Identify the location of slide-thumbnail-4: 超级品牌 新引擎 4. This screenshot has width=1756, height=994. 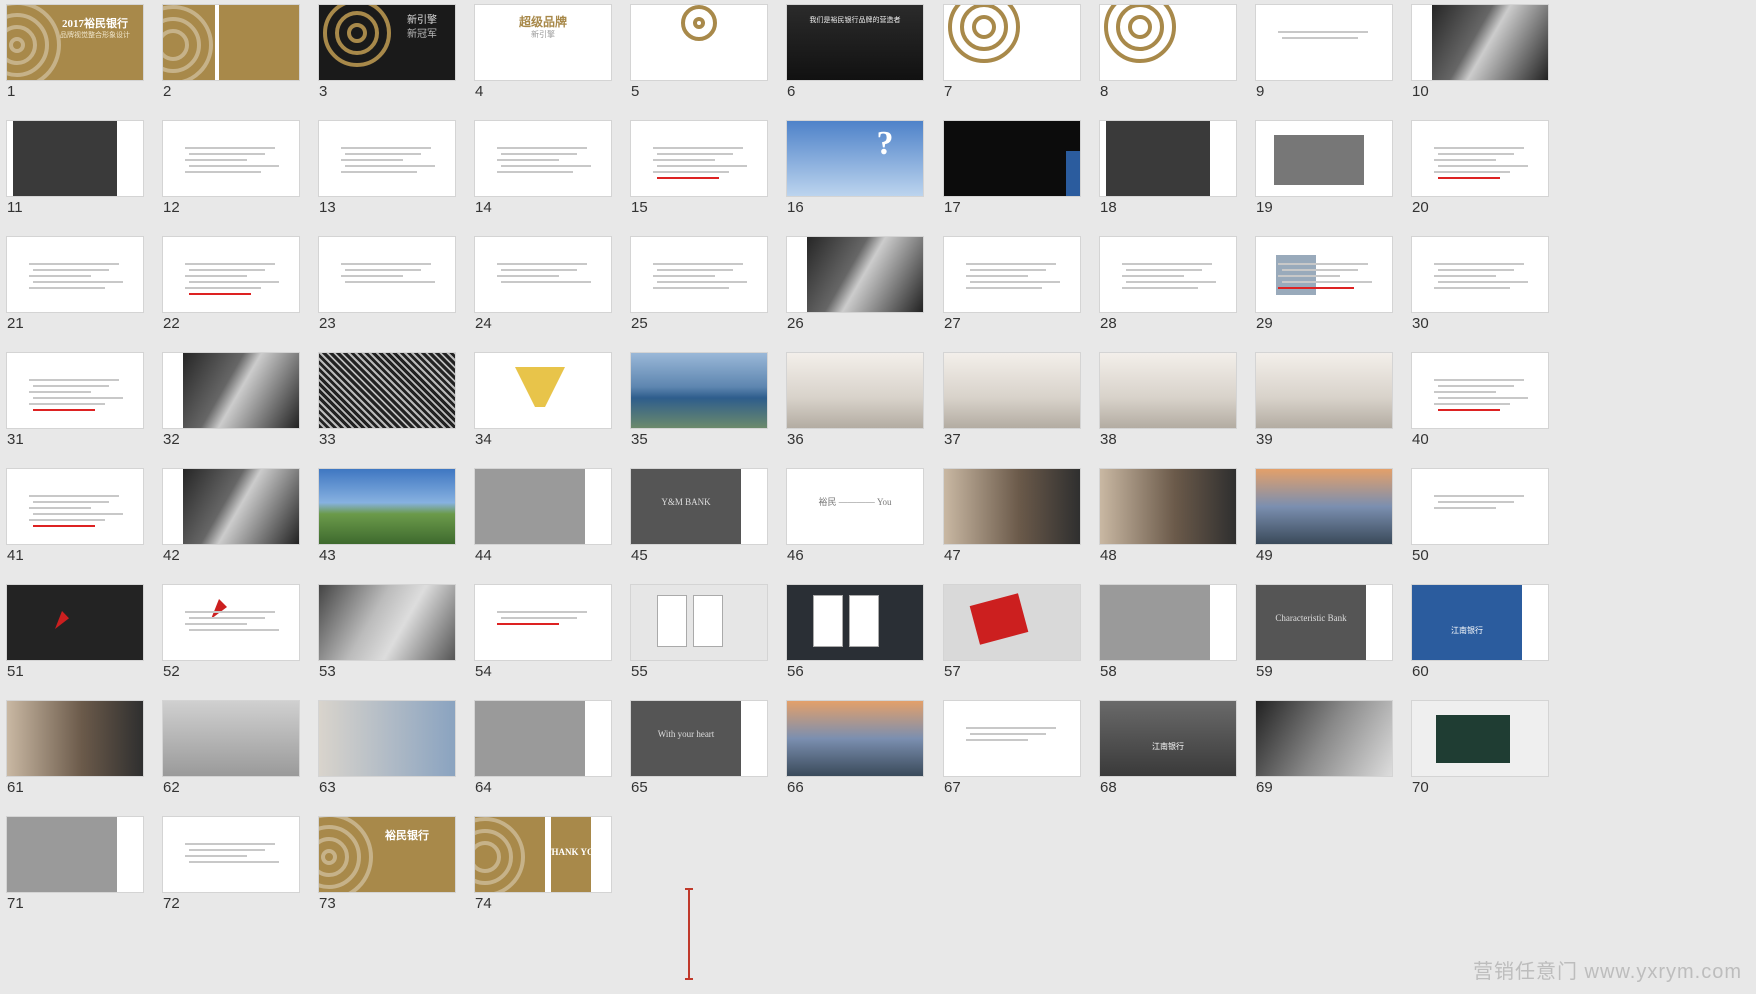
(540, 50).